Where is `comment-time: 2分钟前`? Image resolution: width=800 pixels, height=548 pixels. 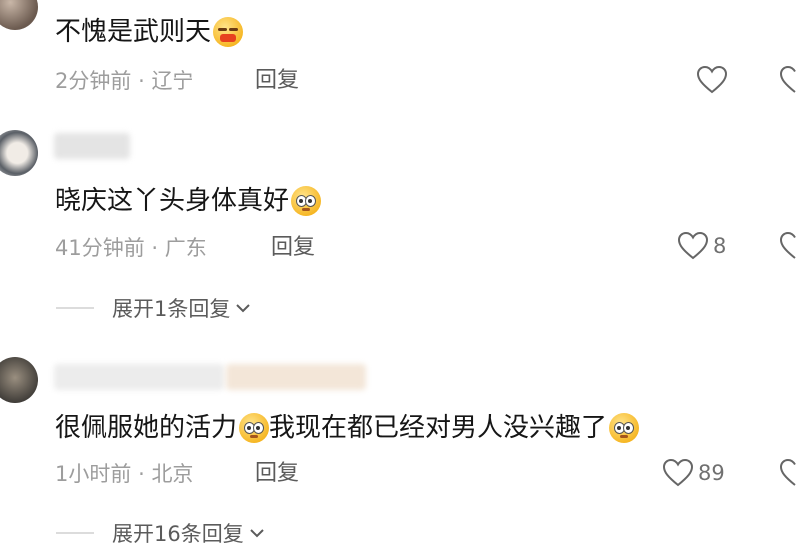
comment-time: 2分钟前 is located at coordinates (93, 81).